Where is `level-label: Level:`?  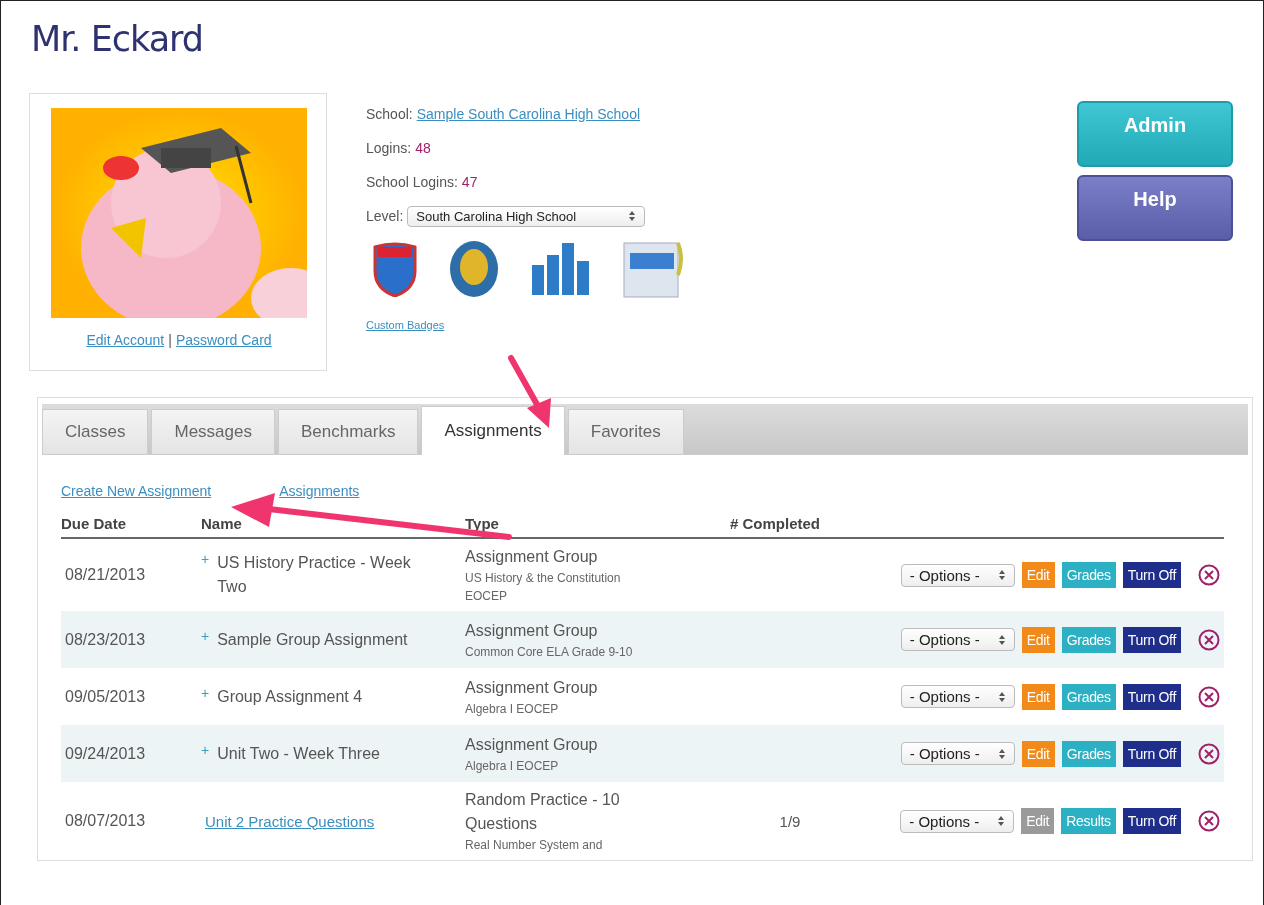 level-label: Level: is located at coordinates (385, 216).